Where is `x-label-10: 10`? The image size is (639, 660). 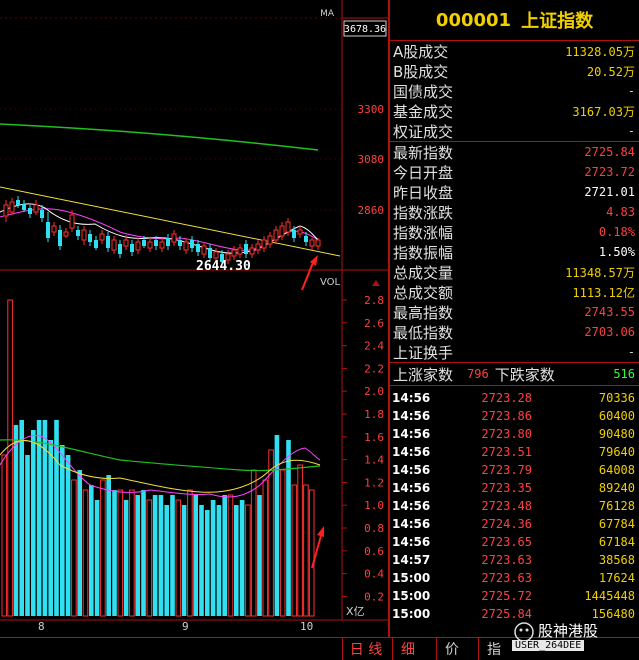
x-label-10: 10 is located at coordinates (307, 626).